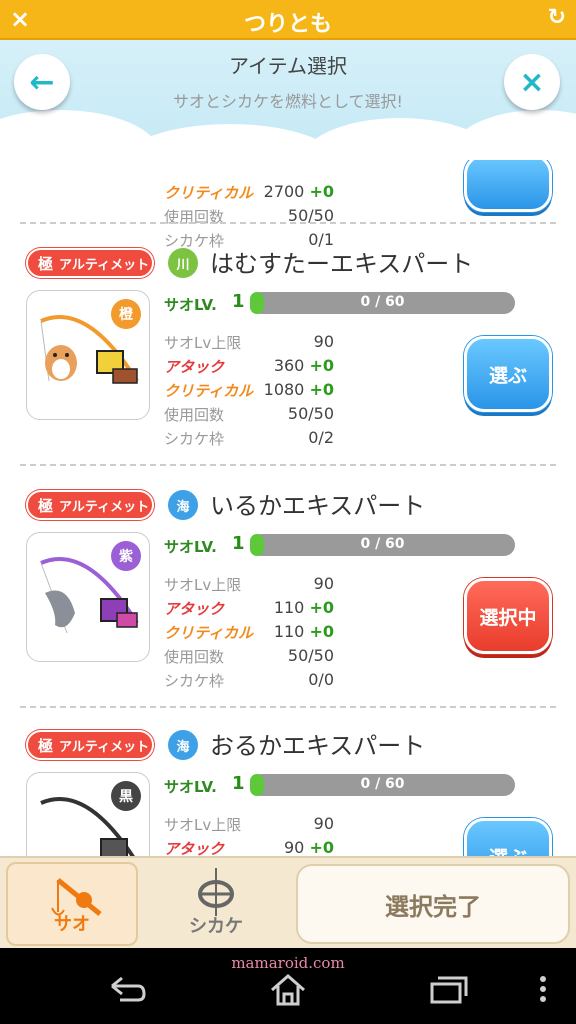 The height and width of the screenshot is (1024, 576). What do you see at coordinates (448, 989) in the screenshot?
I see `recent-apps-icon` at bounding box center [448, 989].